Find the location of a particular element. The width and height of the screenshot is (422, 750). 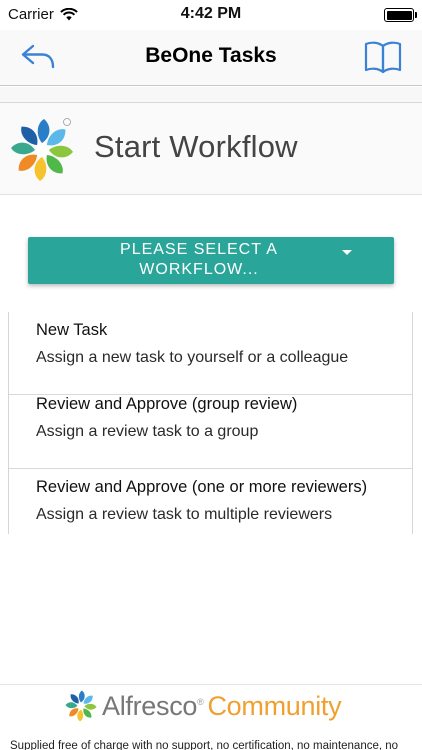

navigation-bar: BeOne Tasks is located at coordinates (211, 58).